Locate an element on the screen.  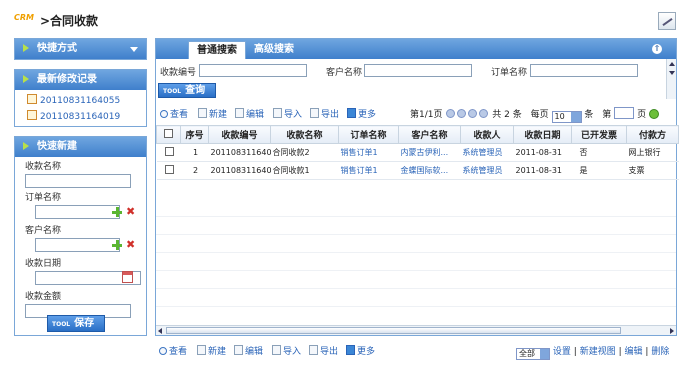
edit-view-link: 编辑 is located at coordinates (634, 352).